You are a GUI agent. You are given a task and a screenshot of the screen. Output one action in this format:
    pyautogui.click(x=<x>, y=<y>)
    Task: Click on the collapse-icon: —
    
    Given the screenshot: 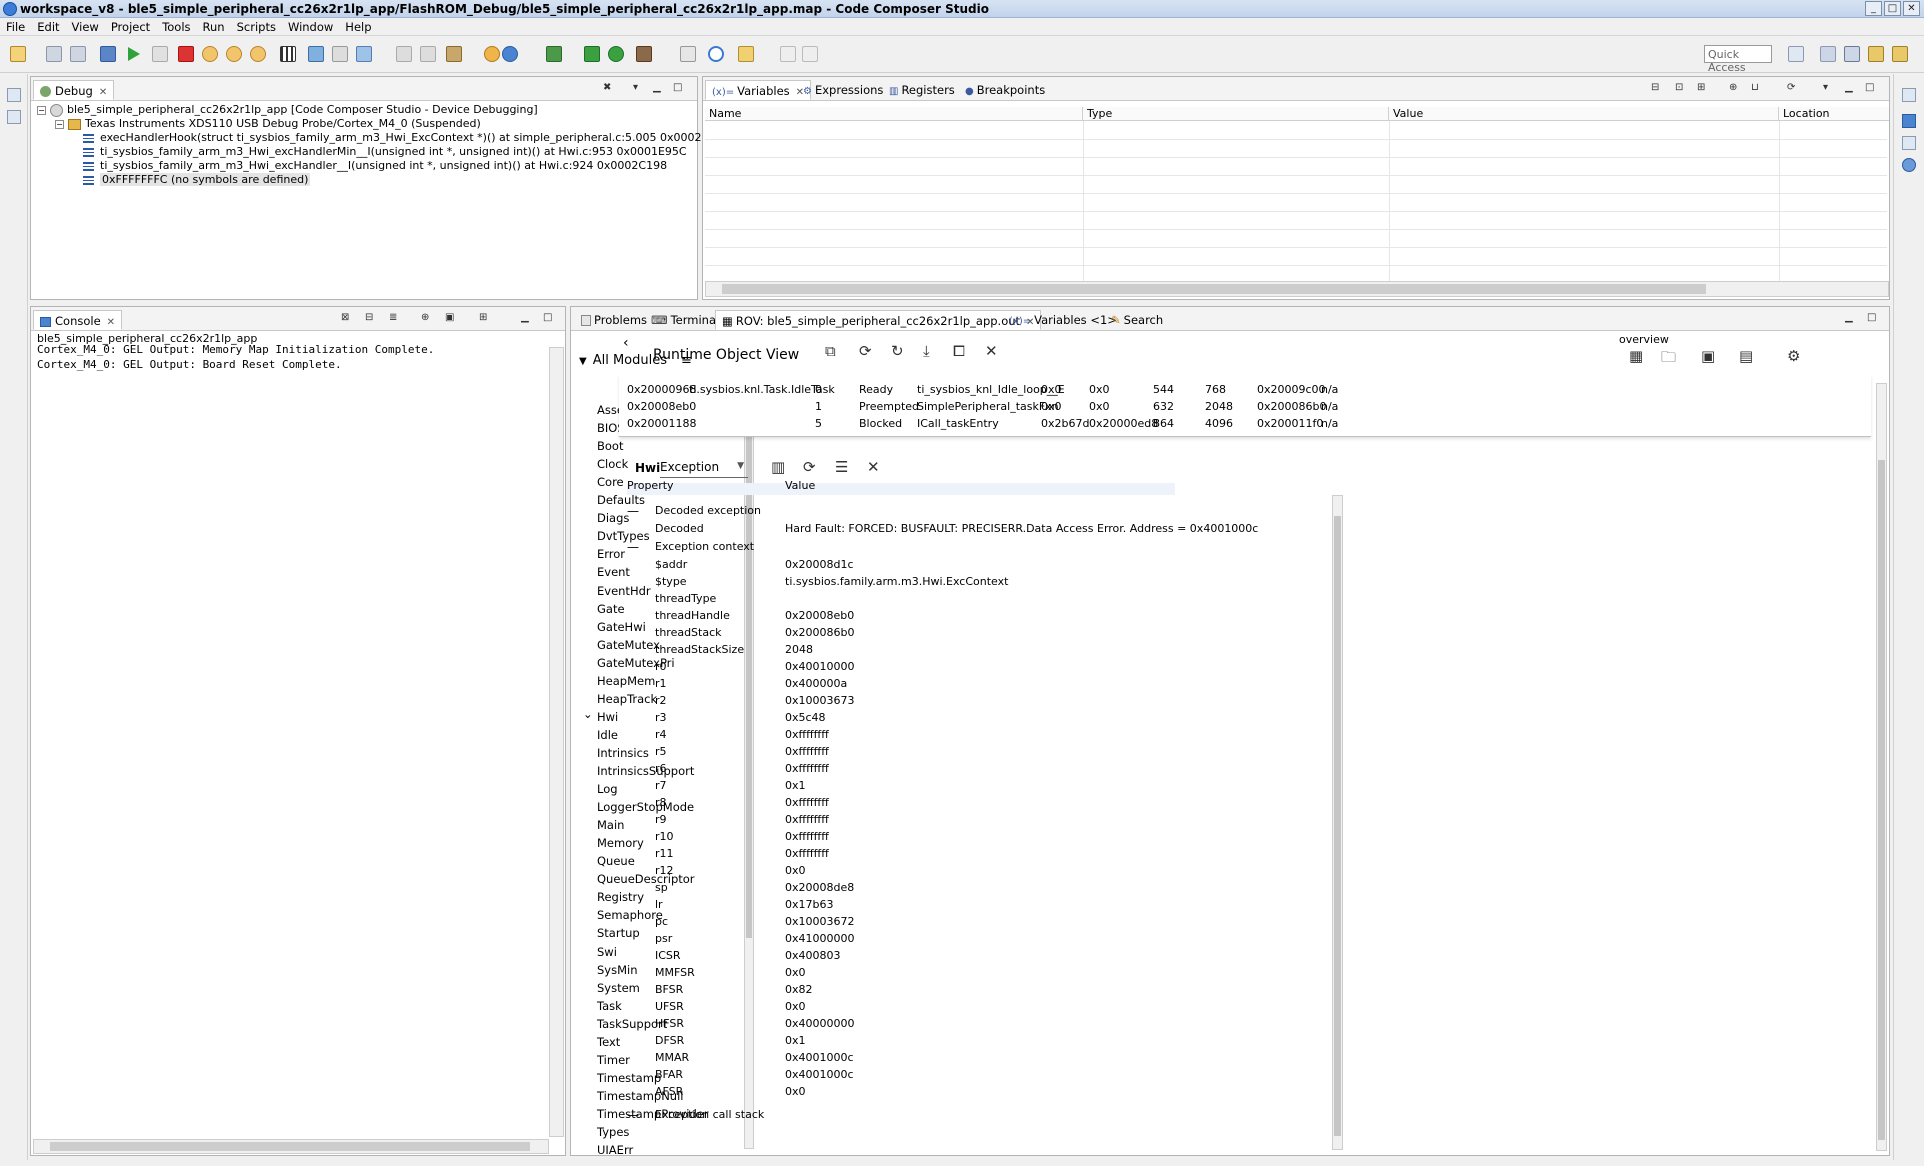 What is the action you would take?
    pyautogui.click(x=633, y=547)
    